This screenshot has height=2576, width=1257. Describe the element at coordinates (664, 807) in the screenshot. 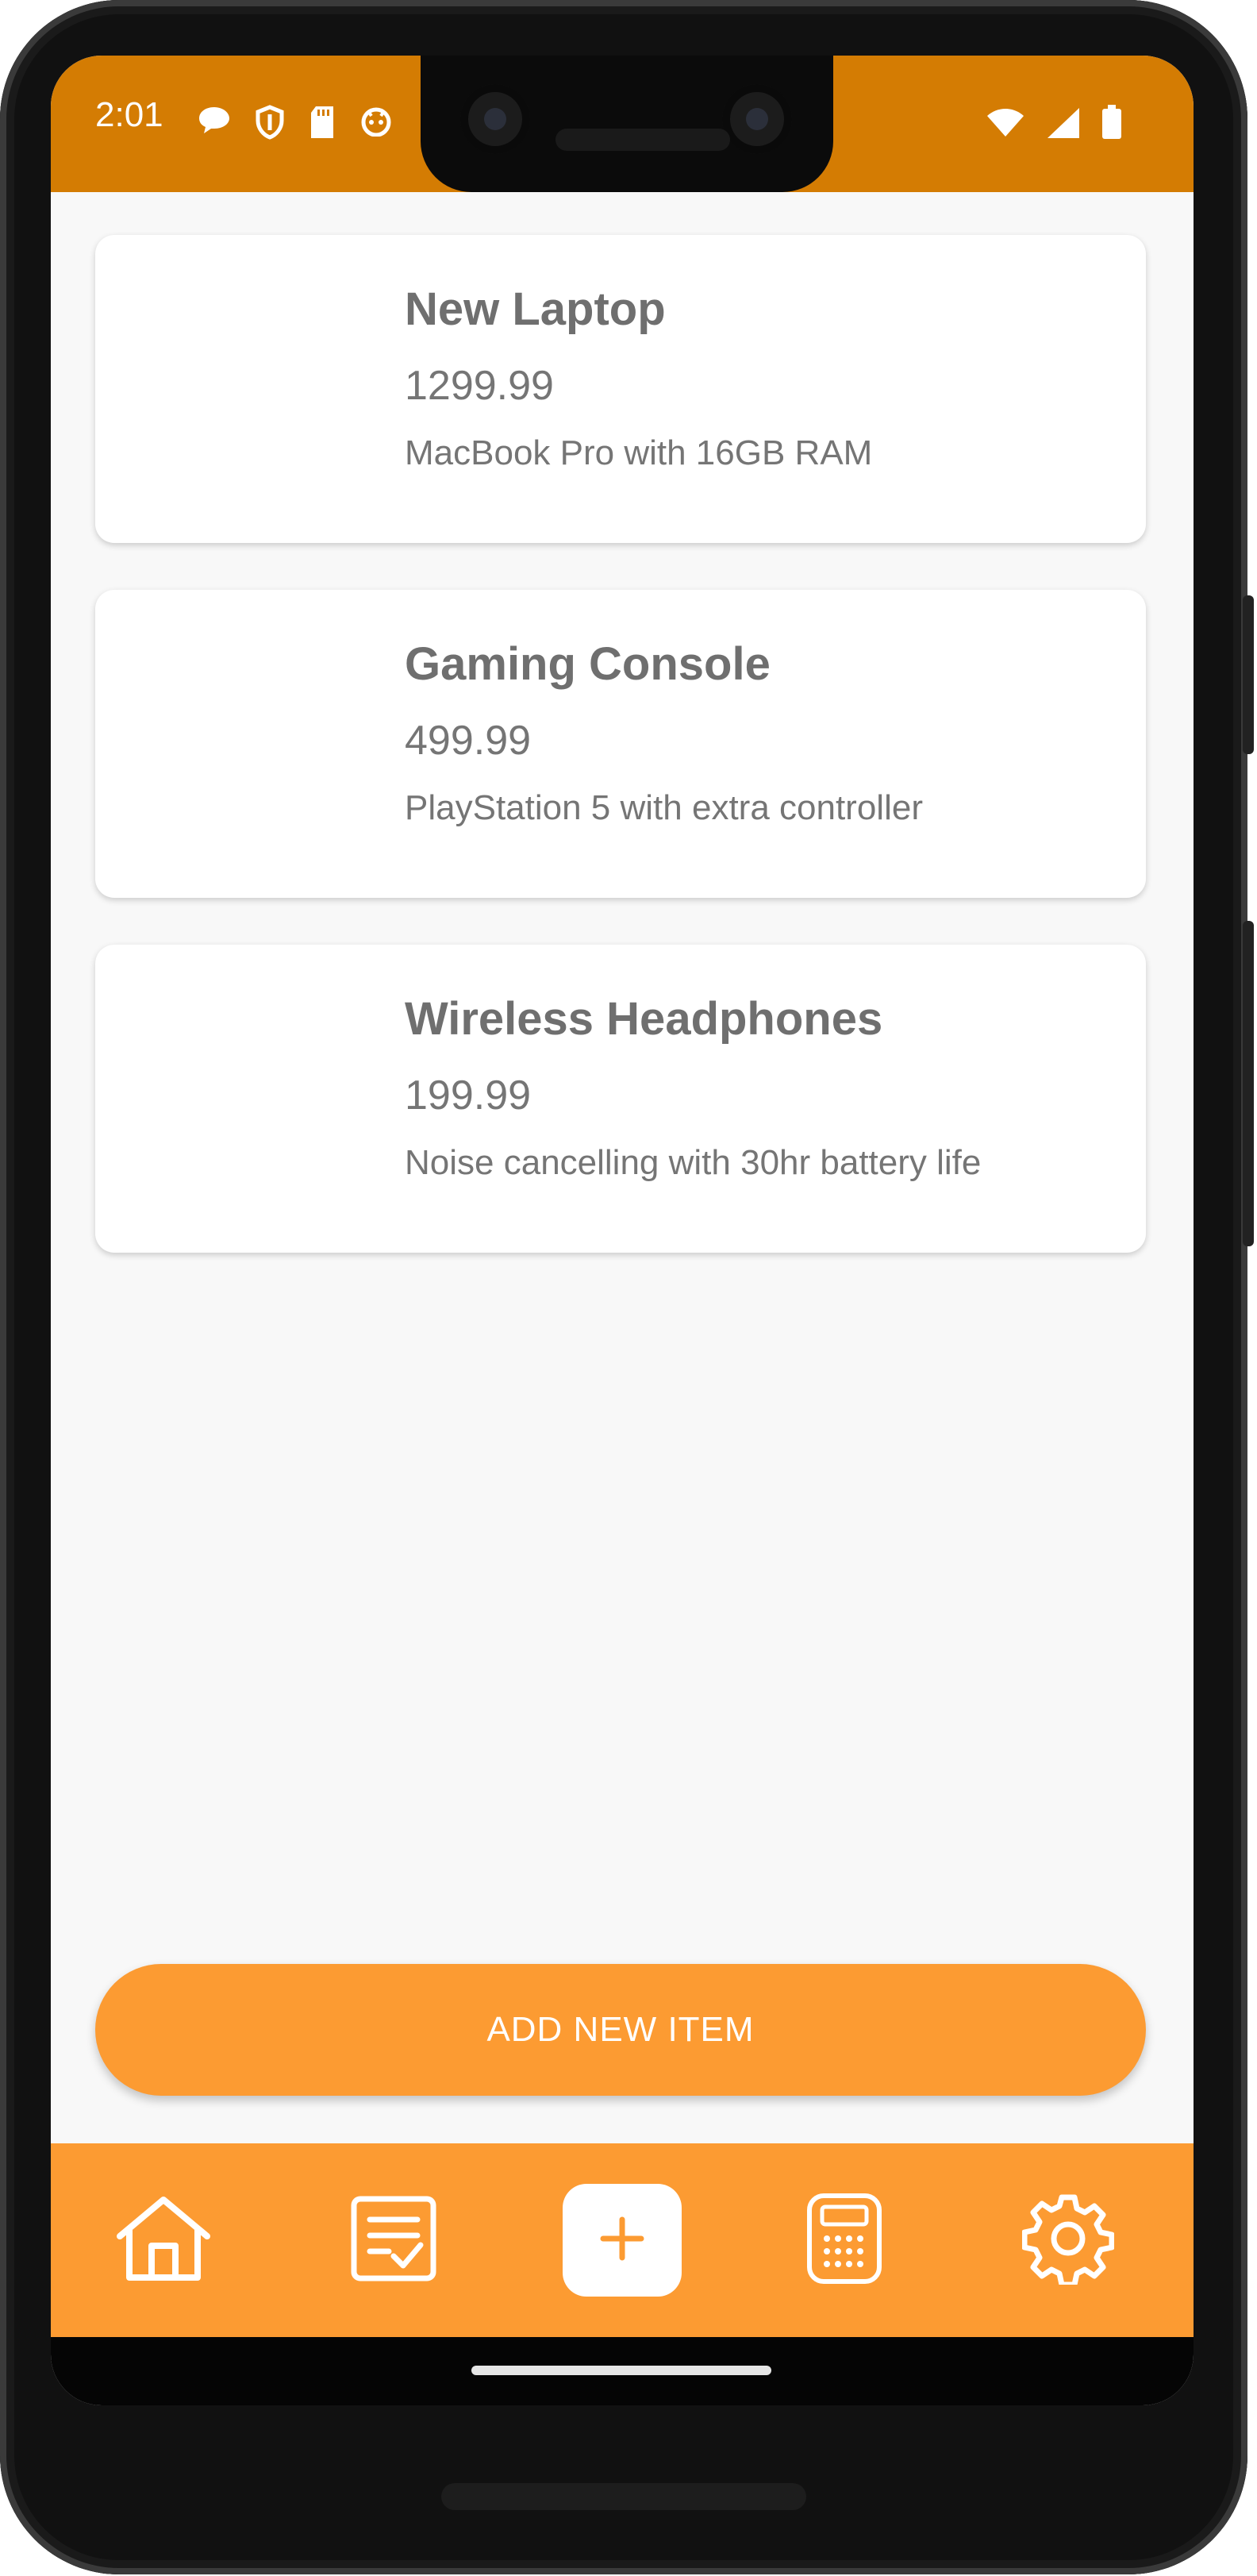

I see `item-description: PlayStation 5 with extra controller` at that location.